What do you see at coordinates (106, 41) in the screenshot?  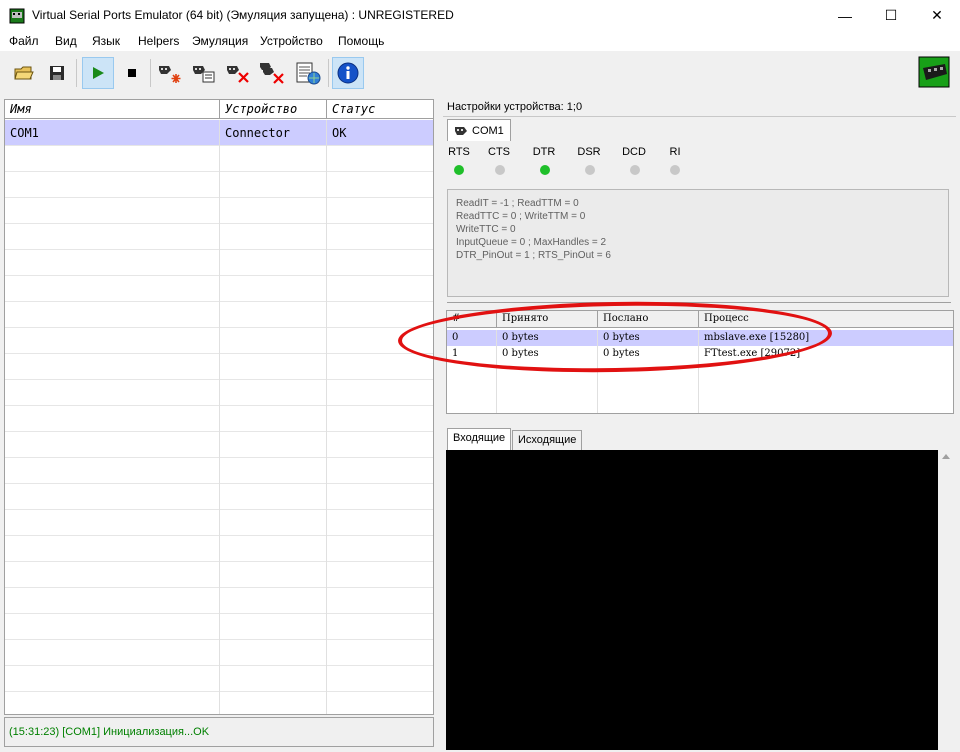 I see `menu-language: Язык` at bounding box center [106, 41].